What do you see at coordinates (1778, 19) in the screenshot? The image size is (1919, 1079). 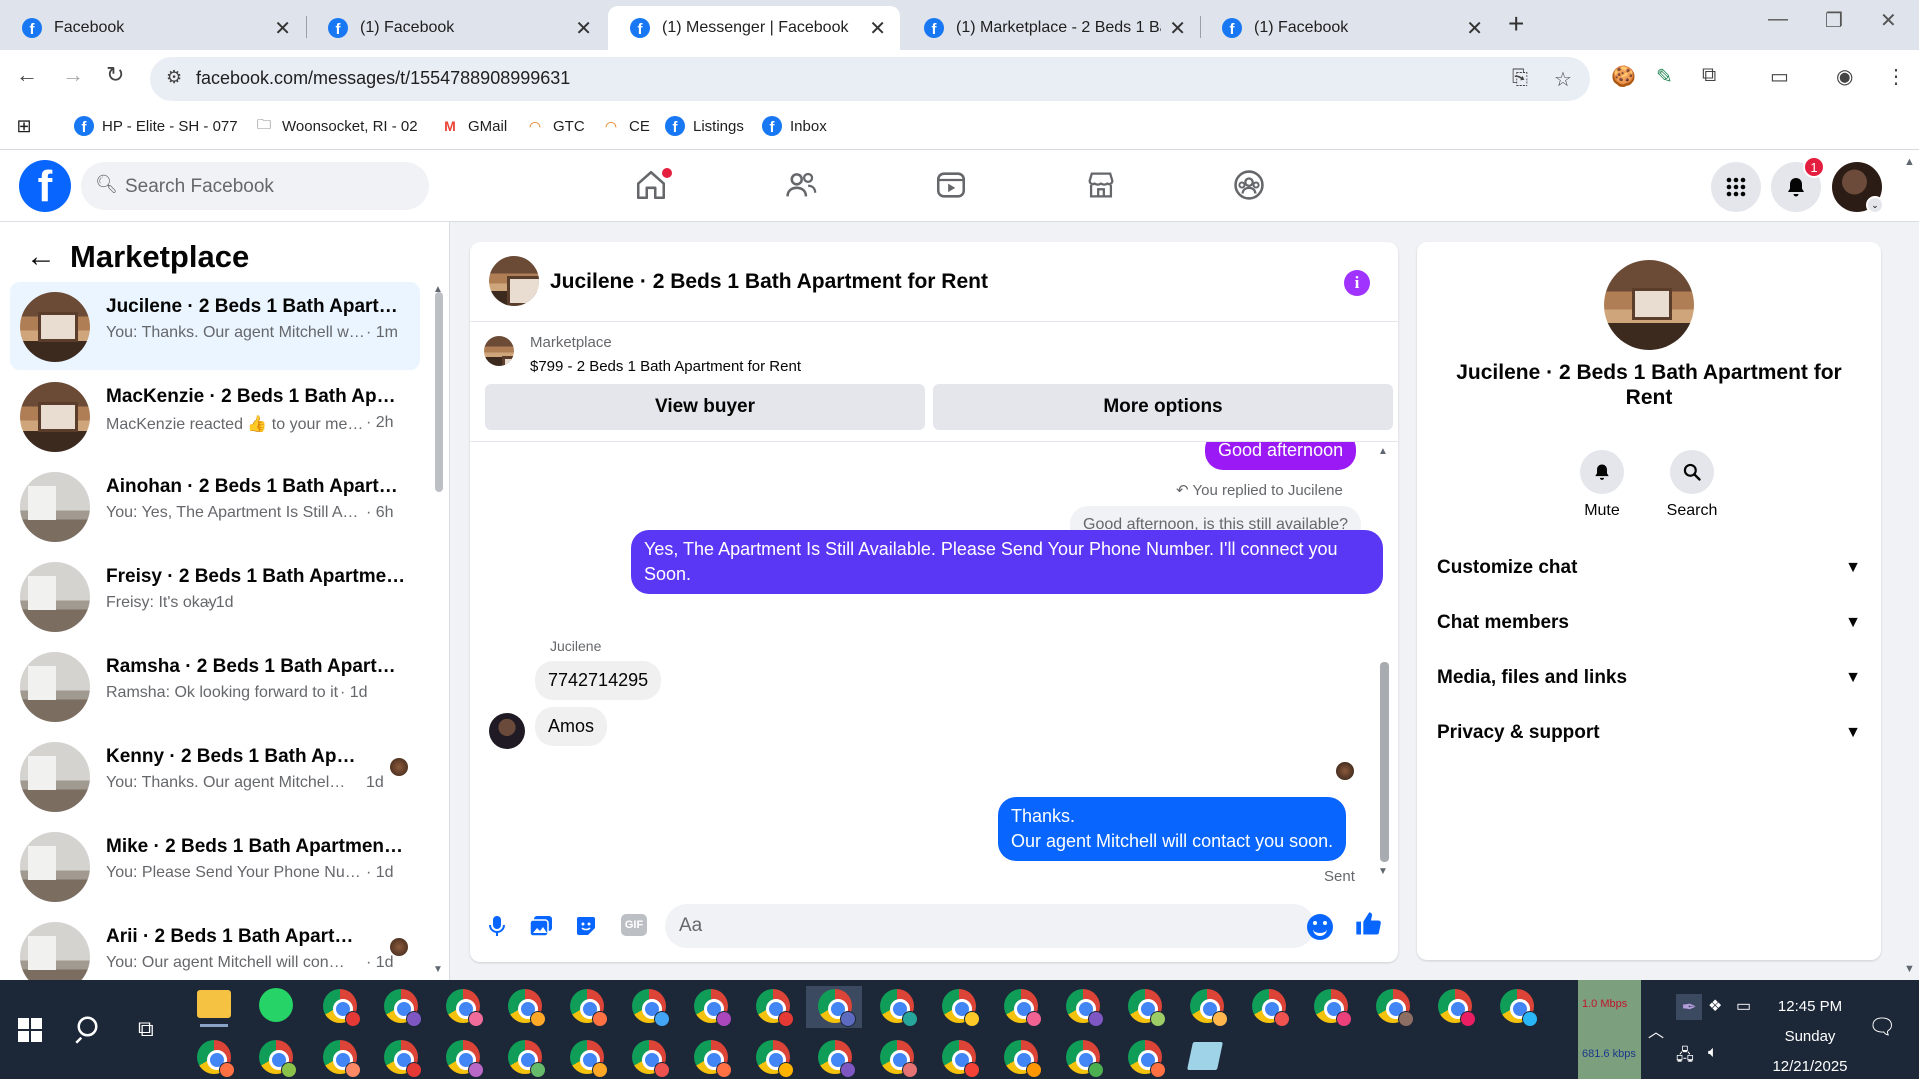 I see `minimize-icon: —` at bounding box center [1778, 19].